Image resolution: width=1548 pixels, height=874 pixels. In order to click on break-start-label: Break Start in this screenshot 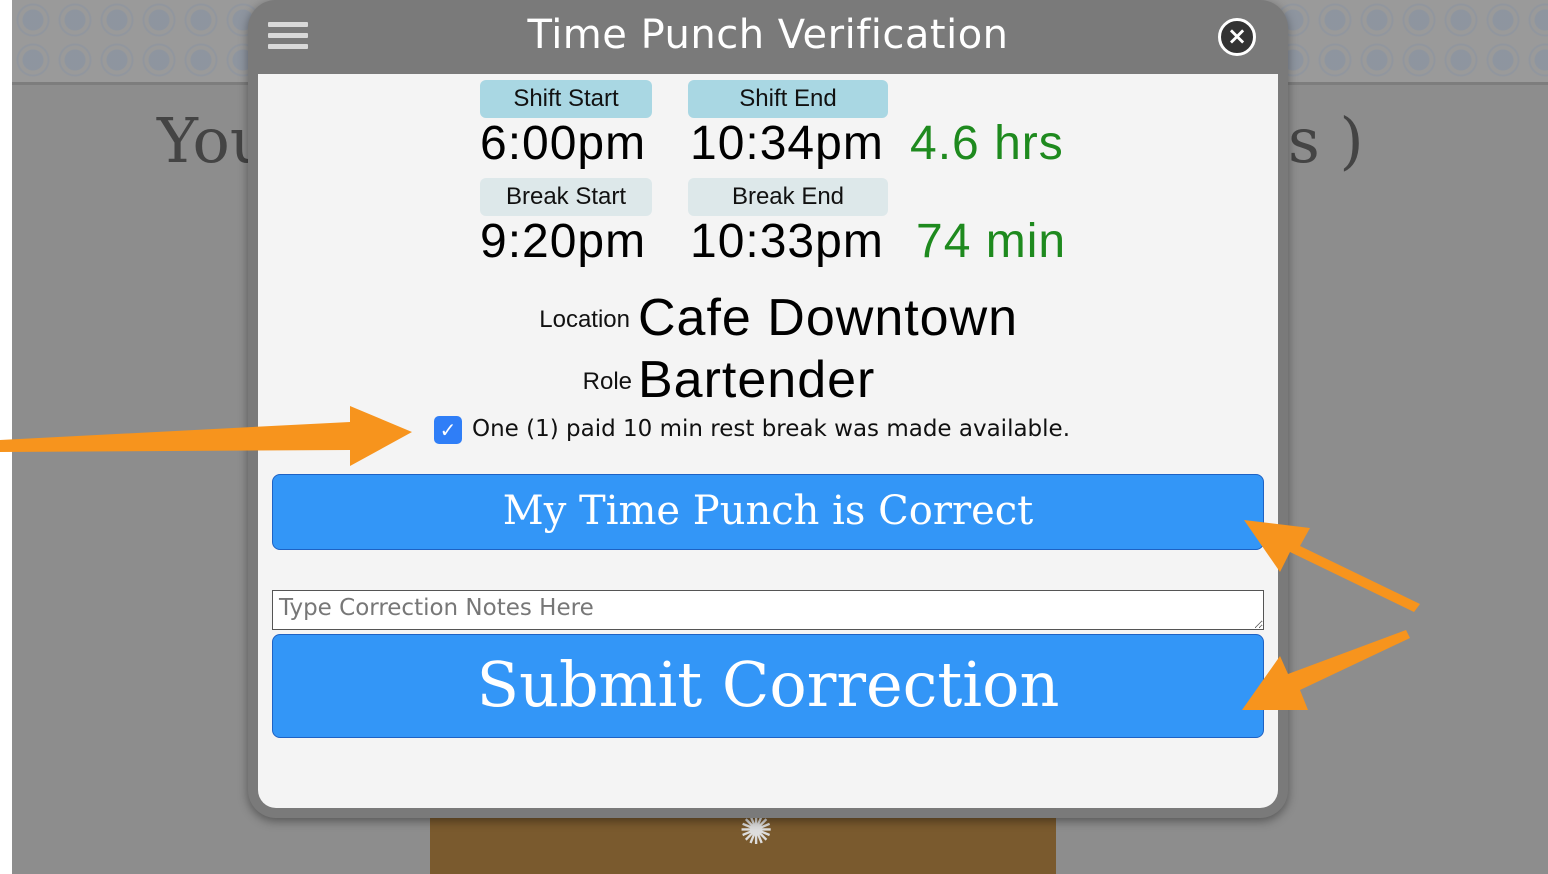, I will do `click(566, 197)`.